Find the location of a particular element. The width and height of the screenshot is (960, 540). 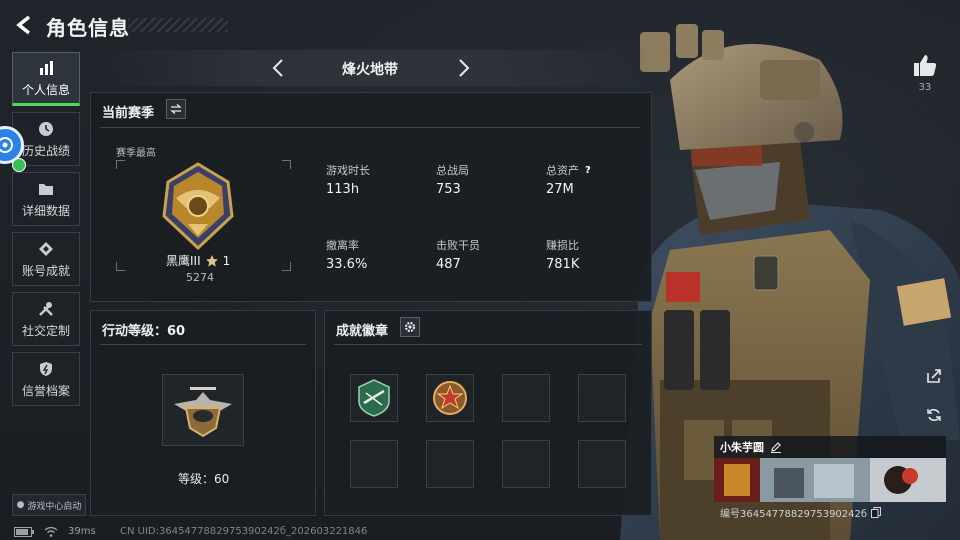

sidebar-item-achievements: 账号成就 is located at coordinates (46, 259).